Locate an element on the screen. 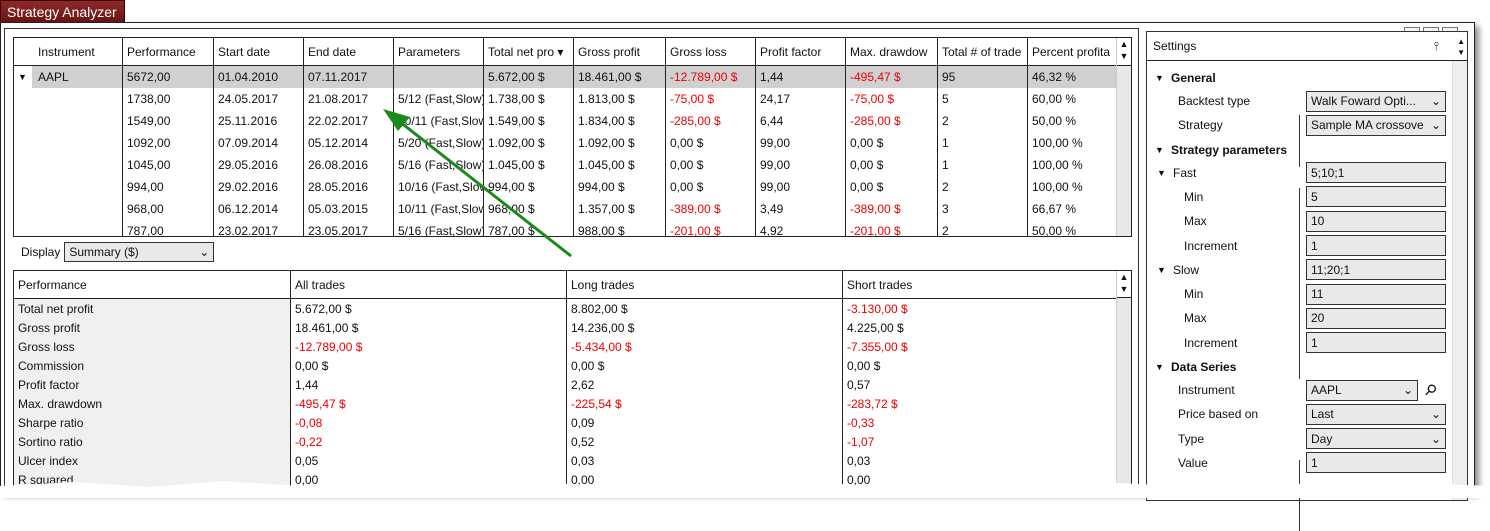 Image resolution: width=1490 pixels, height=531 pixels. annotation-arrow is located at coordinates (477, 183).